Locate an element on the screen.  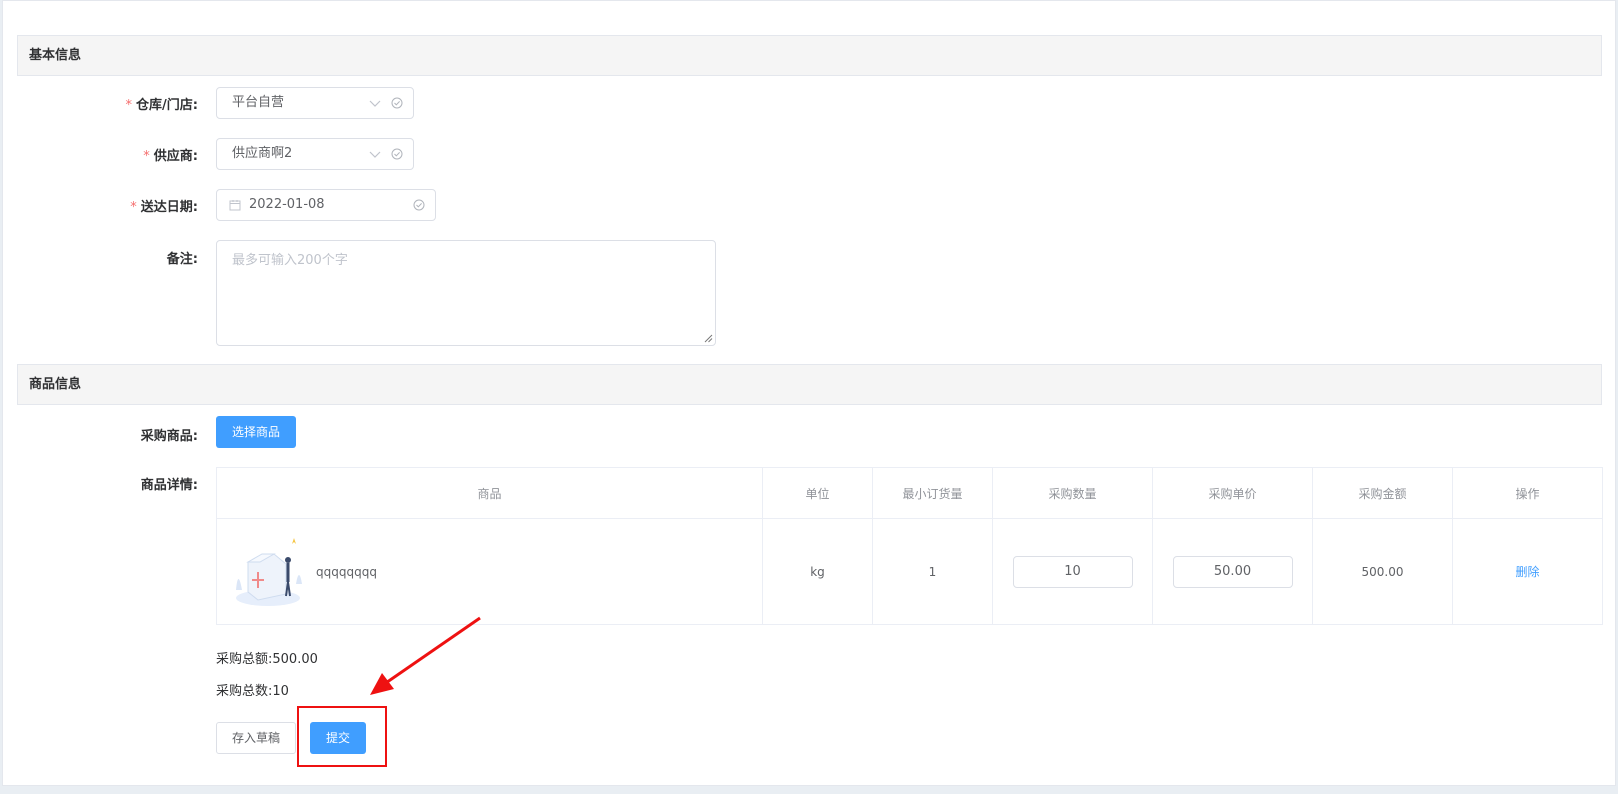
table-header-row: 商品 单位 最小订货量 采购数量 采购单价 采购金额 操作 is located at coordinates (909, 493).